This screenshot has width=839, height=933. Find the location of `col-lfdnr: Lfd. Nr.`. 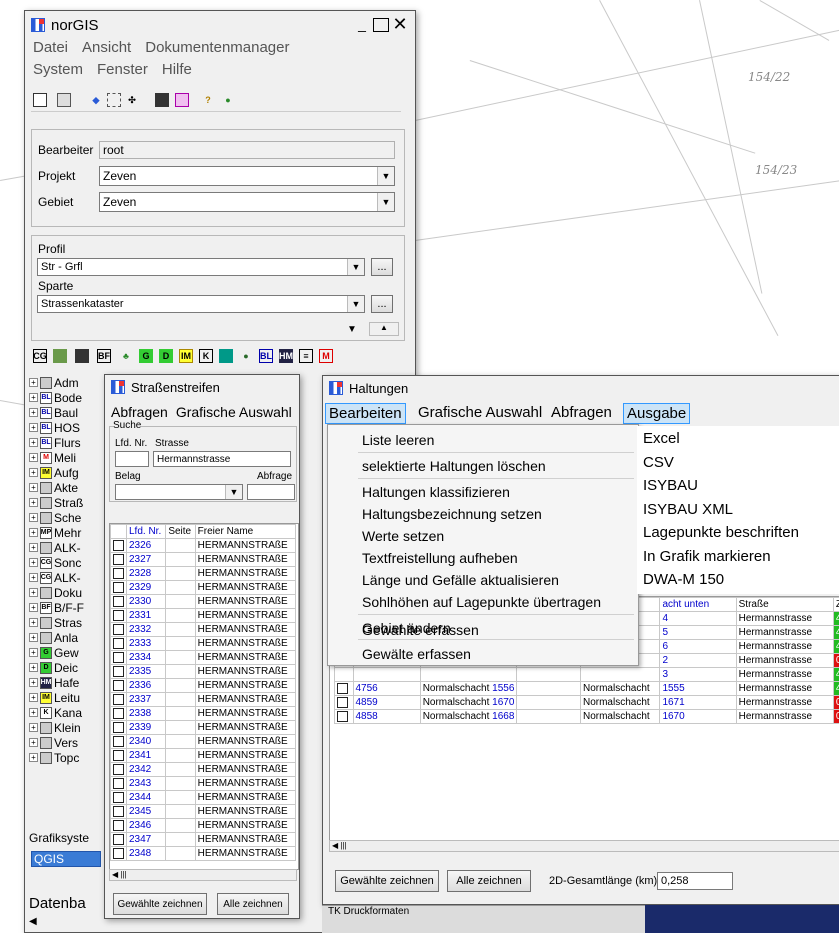

col-lfdnr: Lfd. Nr. is located at coordinates (146, 531).